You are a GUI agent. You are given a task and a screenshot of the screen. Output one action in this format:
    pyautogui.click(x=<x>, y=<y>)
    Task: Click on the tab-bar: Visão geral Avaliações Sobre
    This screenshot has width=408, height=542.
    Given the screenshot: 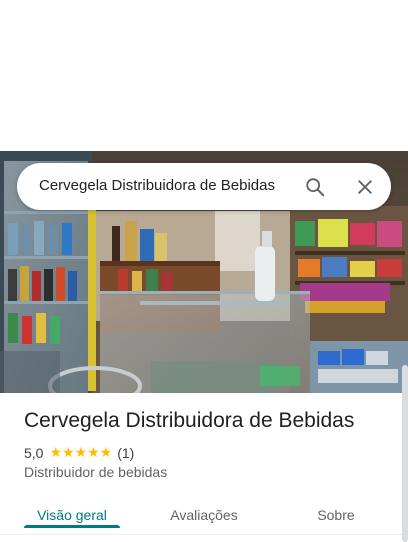 What is the action you would take?
    pyautogui.click(x=204, y=516)
    